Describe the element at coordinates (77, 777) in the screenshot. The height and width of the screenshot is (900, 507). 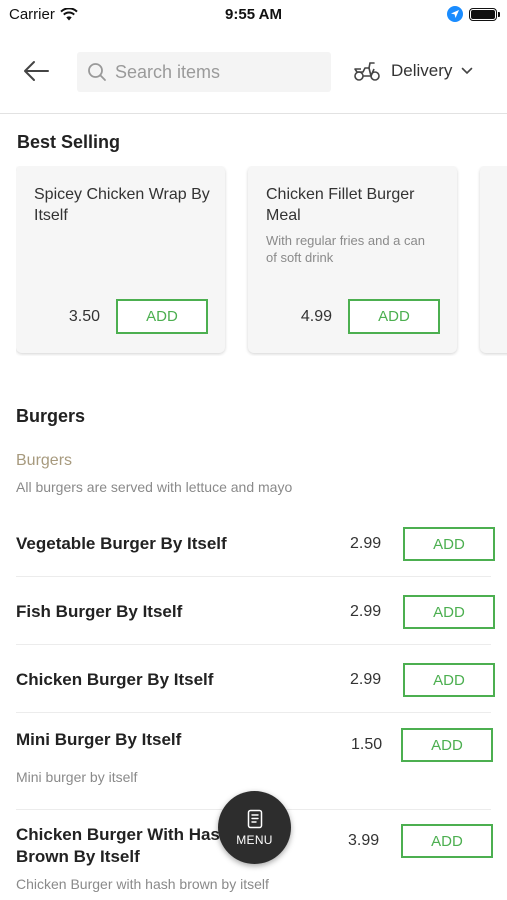
I see `item-description: Mini burger by itself` at that location.